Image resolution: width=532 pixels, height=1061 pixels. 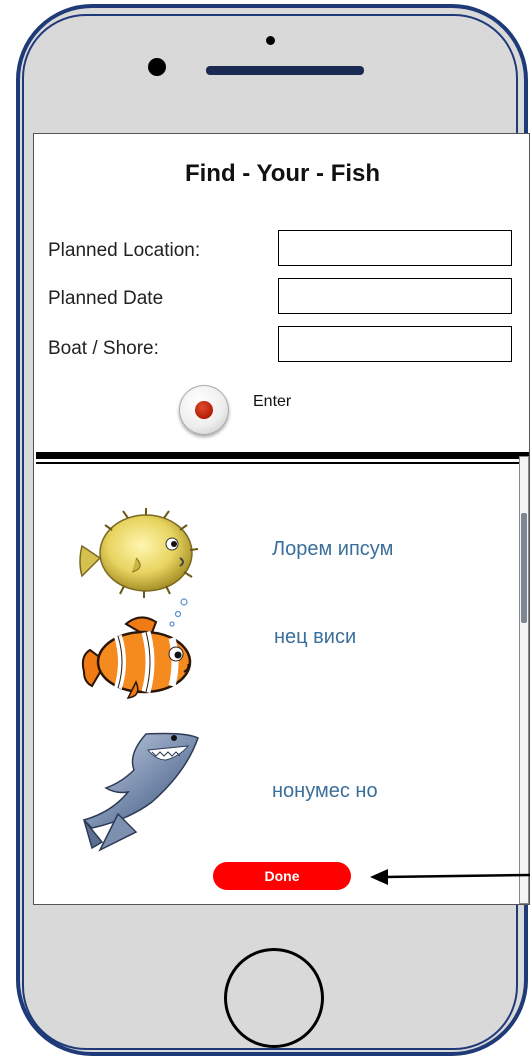 What do you see at coordinates (282, 455) in the screenshot?
I see `section-divider` at bounding box center [282, 455].